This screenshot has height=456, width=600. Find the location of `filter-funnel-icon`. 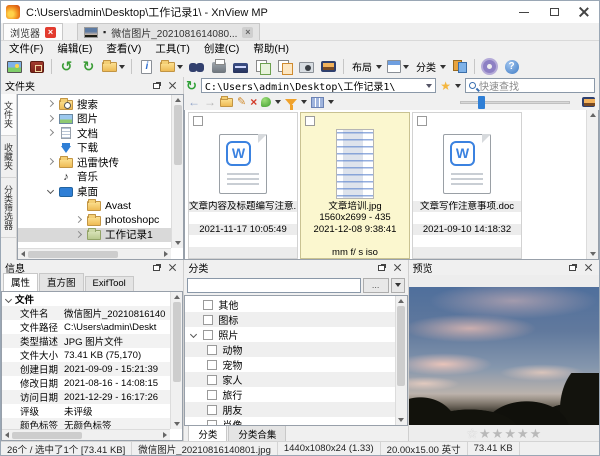

filter-funnel-icon is located at coordinates (291, 105).